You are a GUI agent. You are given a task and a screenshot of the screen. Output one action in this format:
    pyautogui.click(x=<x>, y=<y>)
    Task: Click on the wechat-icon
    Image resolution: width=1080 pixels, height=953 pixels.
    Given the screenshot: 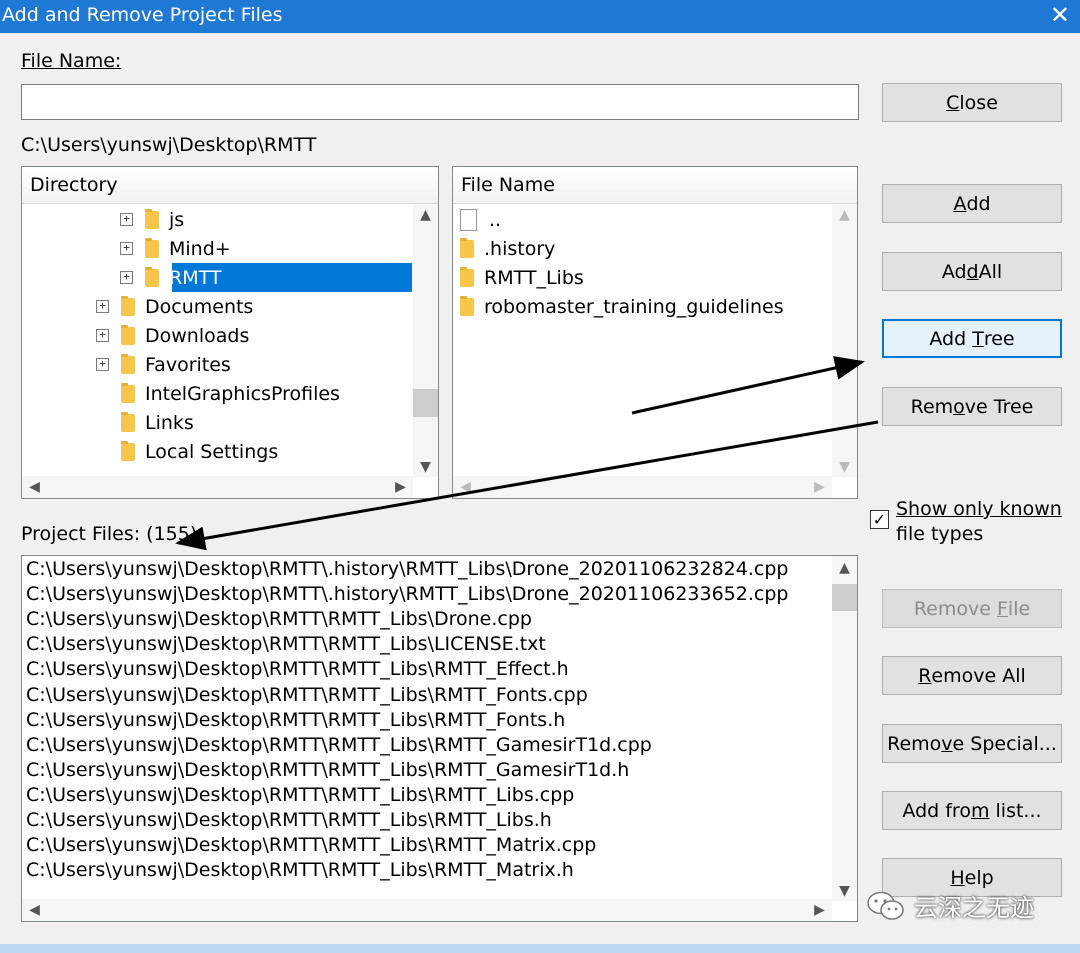 What is the action you would take?
    pyautogui.click(x=885, y=905)
    